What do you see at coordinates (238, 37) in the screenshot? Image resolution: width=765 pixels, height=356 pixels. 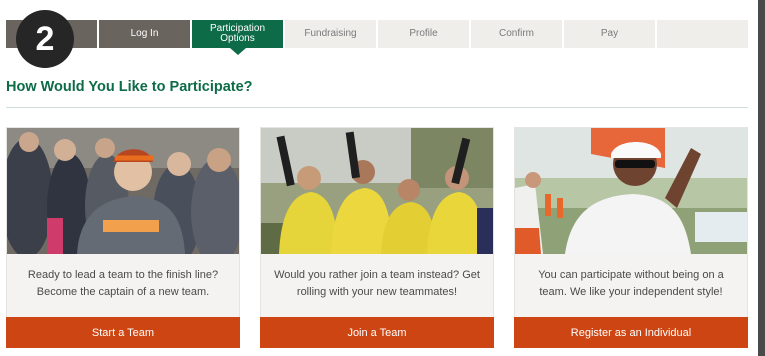 I see `step-participation-options: Participation Options` at bounding box center [238, 37].